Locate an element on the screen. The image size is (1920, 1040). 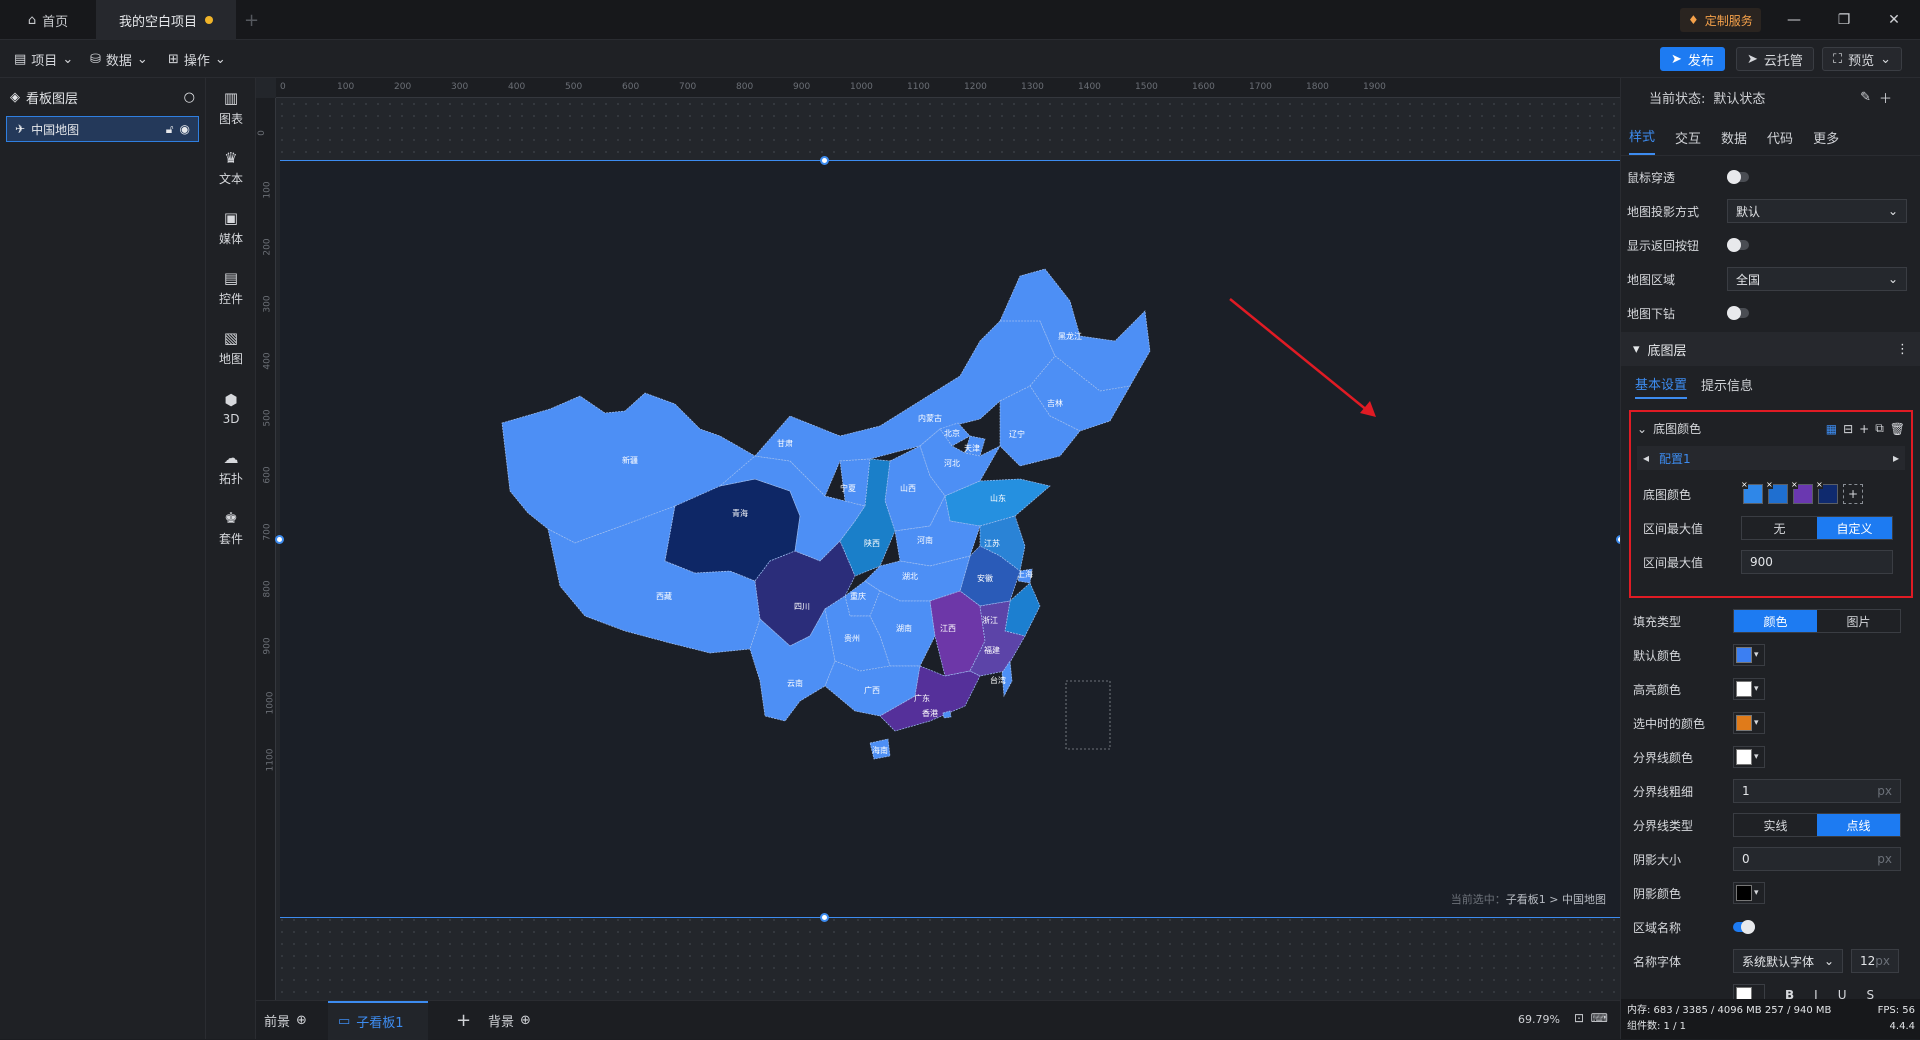
mouse-through-toggle is located at coordinates (1738, 177).